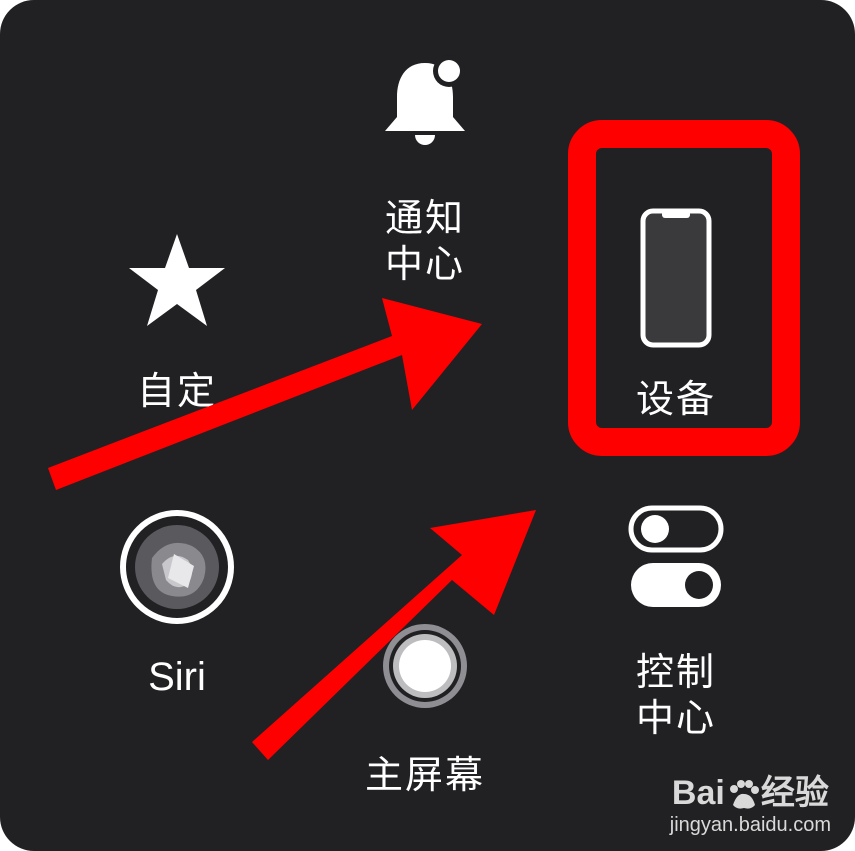 This screenshot has width=855, height=851. What do you see at coordinates (394, 635) in the screenshot?
I see `arrow-lower` at bounding box center [394, 635].